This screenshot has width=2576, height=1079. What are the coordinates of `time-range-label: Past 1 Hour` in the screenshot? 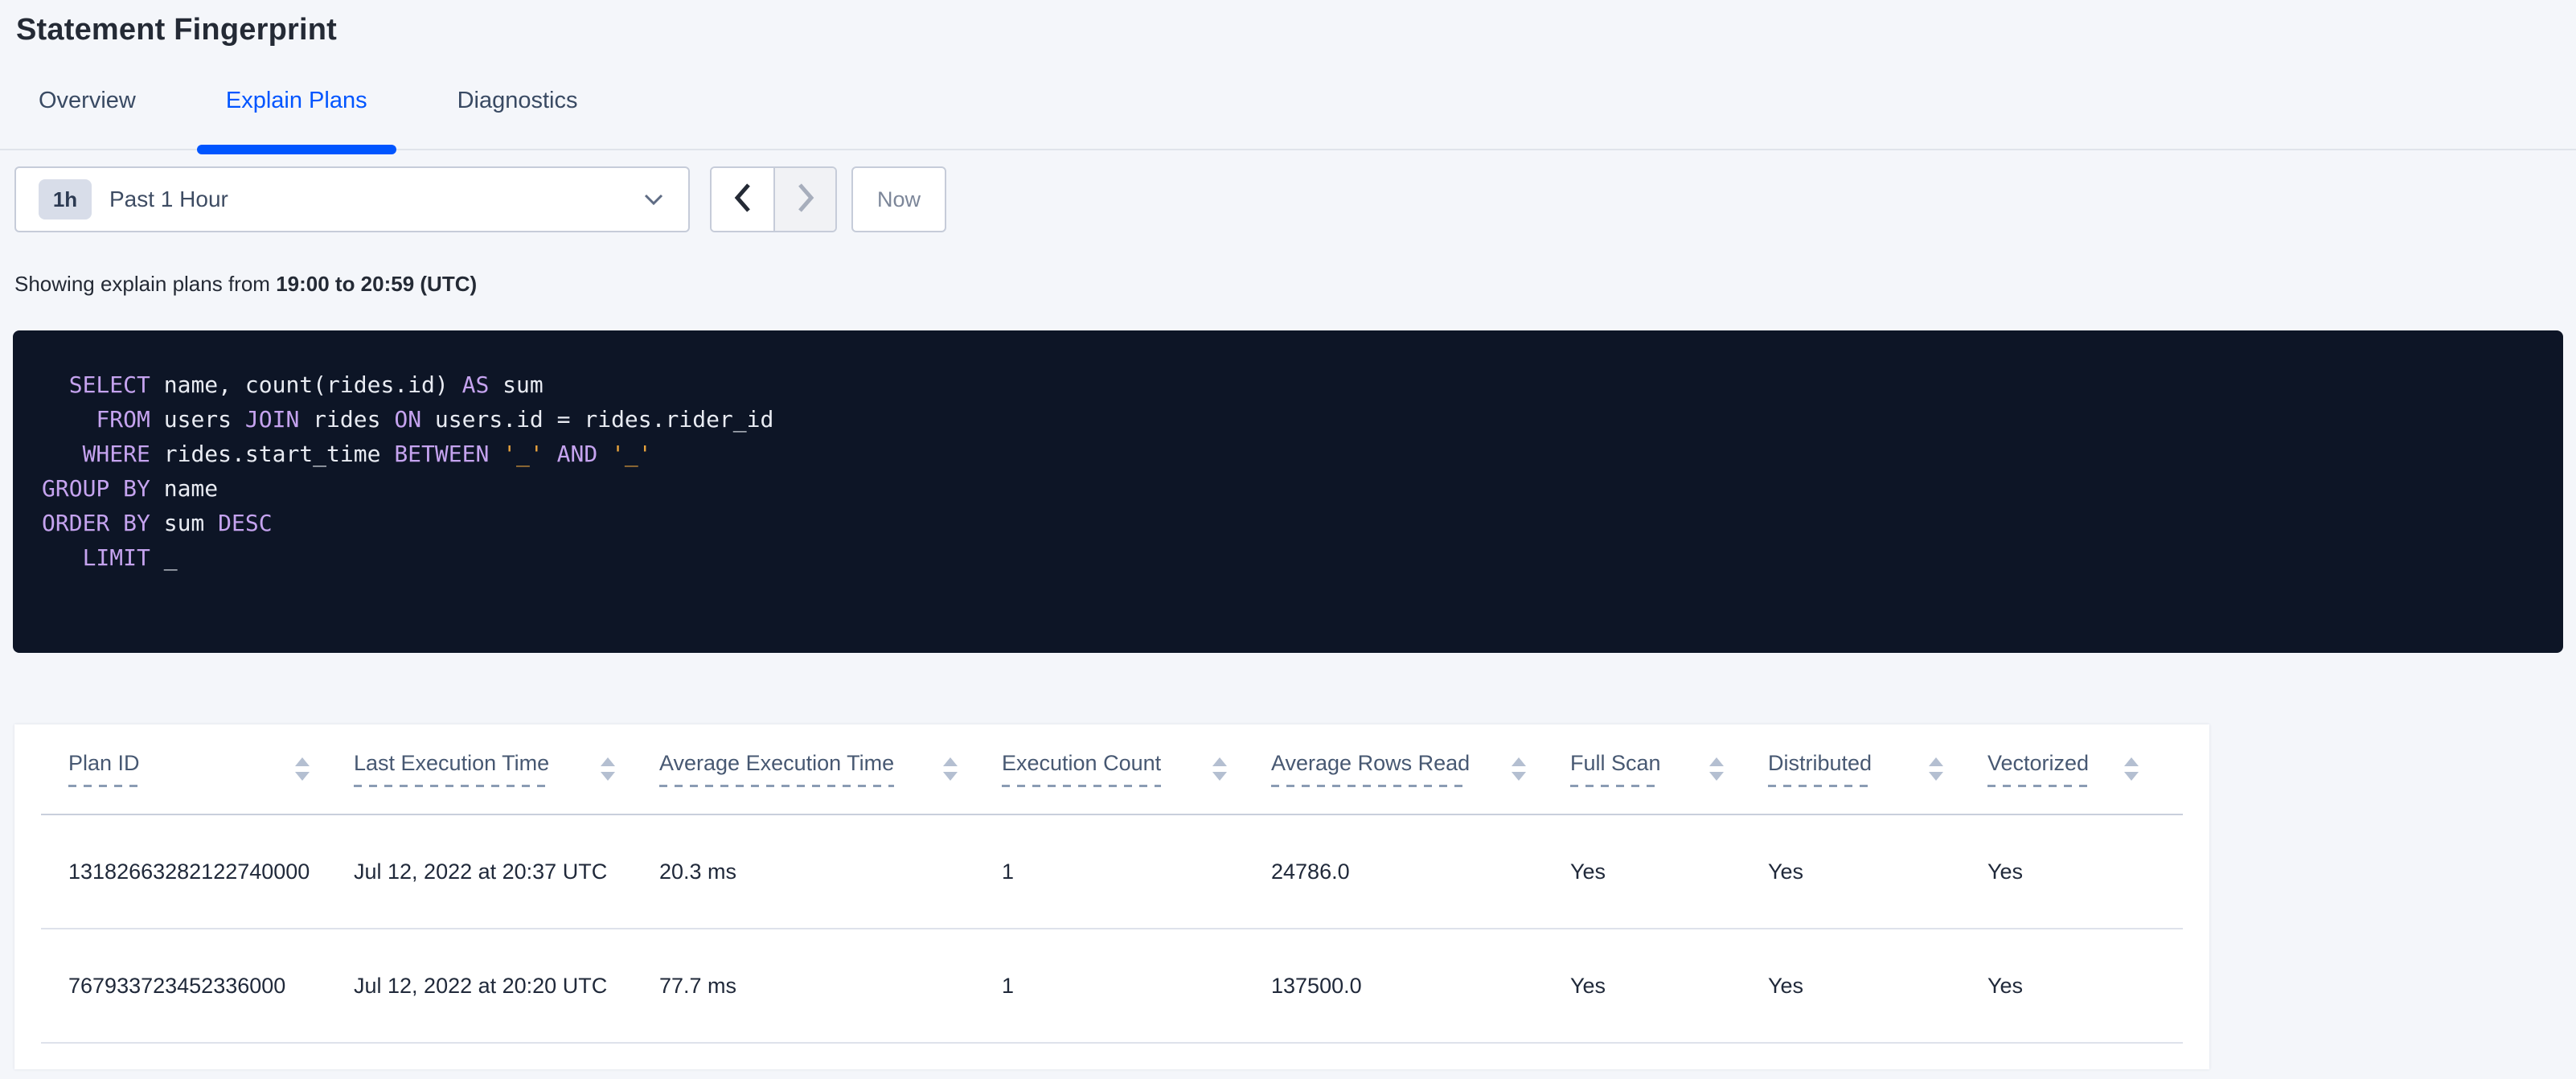 It's located at (168, 199).